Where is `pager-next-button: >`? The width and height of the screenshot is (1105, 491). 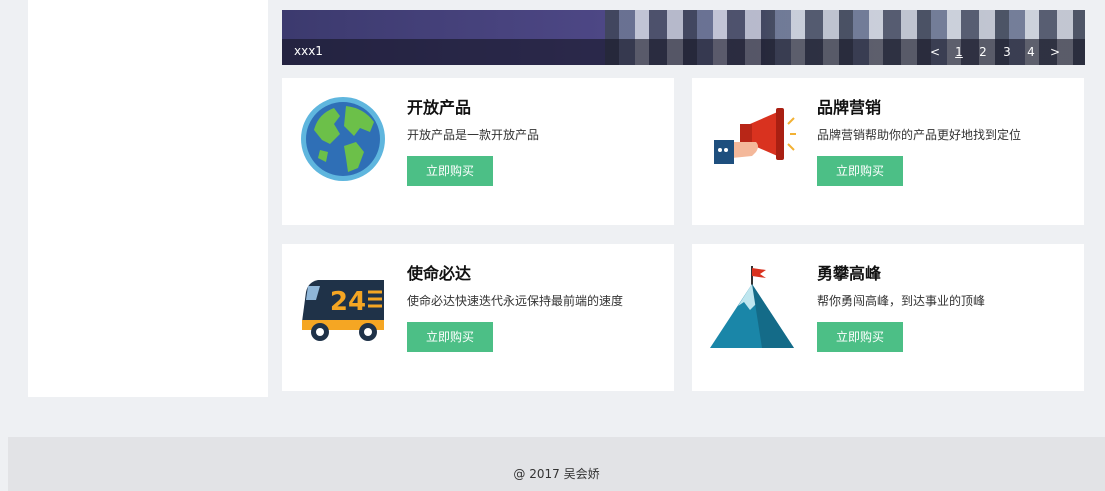 pager-next-button: > is located at coordinates (1055, 52).